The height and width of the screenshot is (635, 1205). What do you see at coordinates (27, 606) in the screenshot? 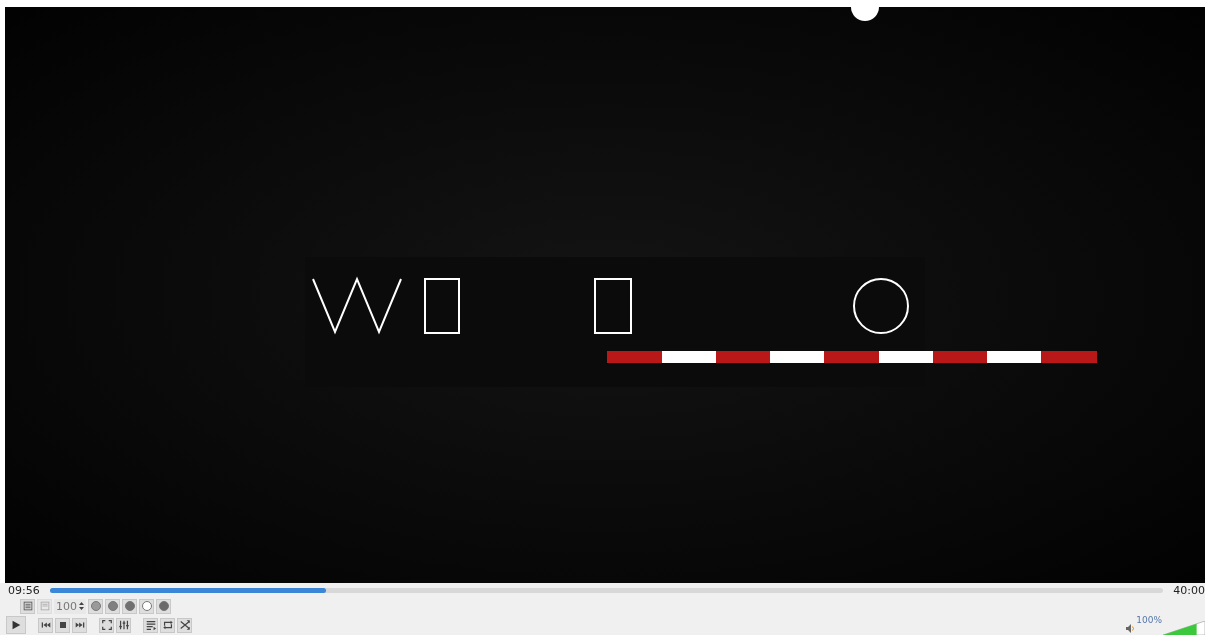
I see `list-icon` at bounding box center [27, 606].